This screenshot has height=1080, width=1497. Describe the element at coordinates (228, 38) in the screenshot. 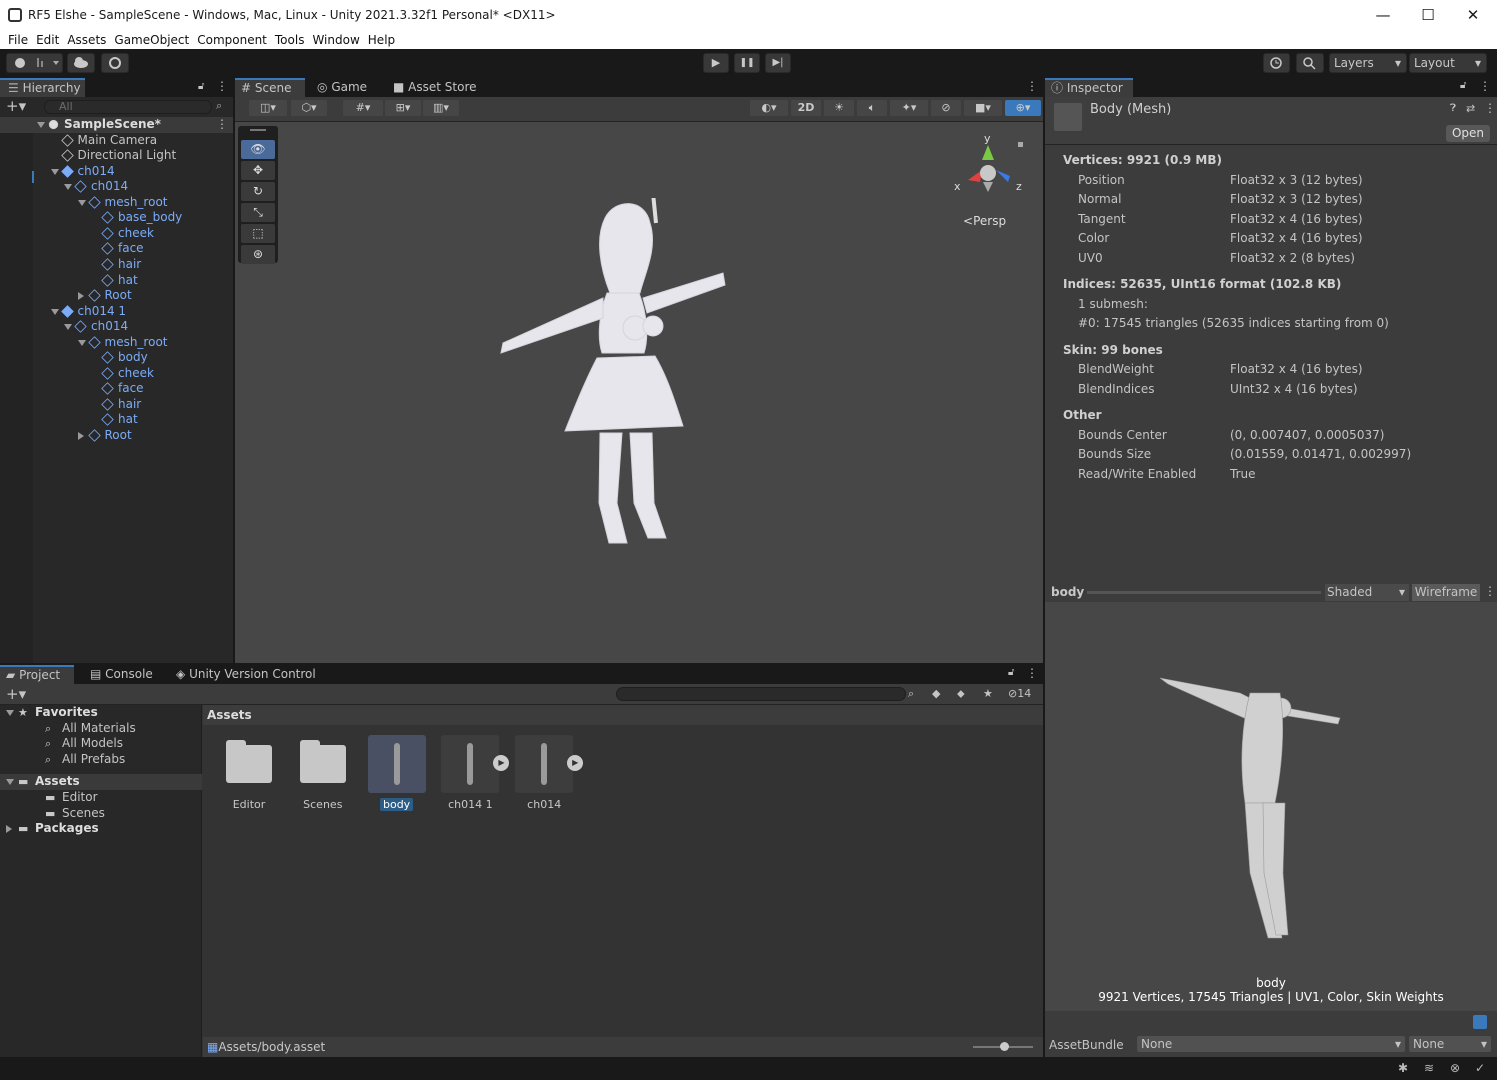

I see `menu-component: Component` at that location.